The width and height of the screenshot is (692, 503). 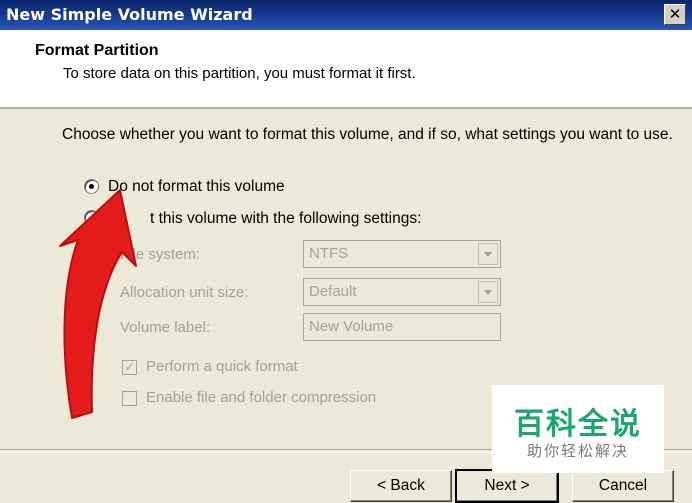 I want to click on arrow-shape, so click(x=98, y=304).